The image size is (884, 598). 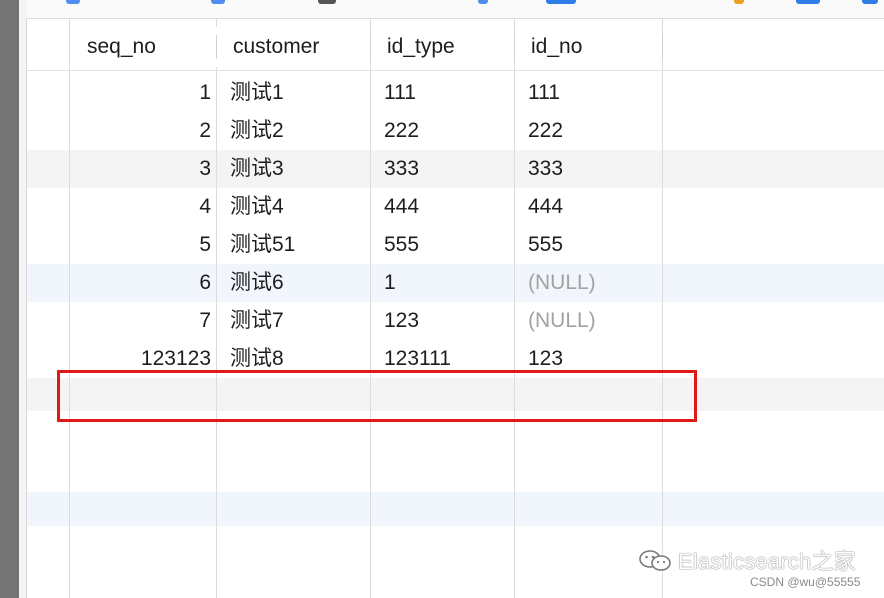 What do you see at coordinates (453, 283) in the screenshot?
I see `cell-id-type: 1` at bounding box center [453, 283].